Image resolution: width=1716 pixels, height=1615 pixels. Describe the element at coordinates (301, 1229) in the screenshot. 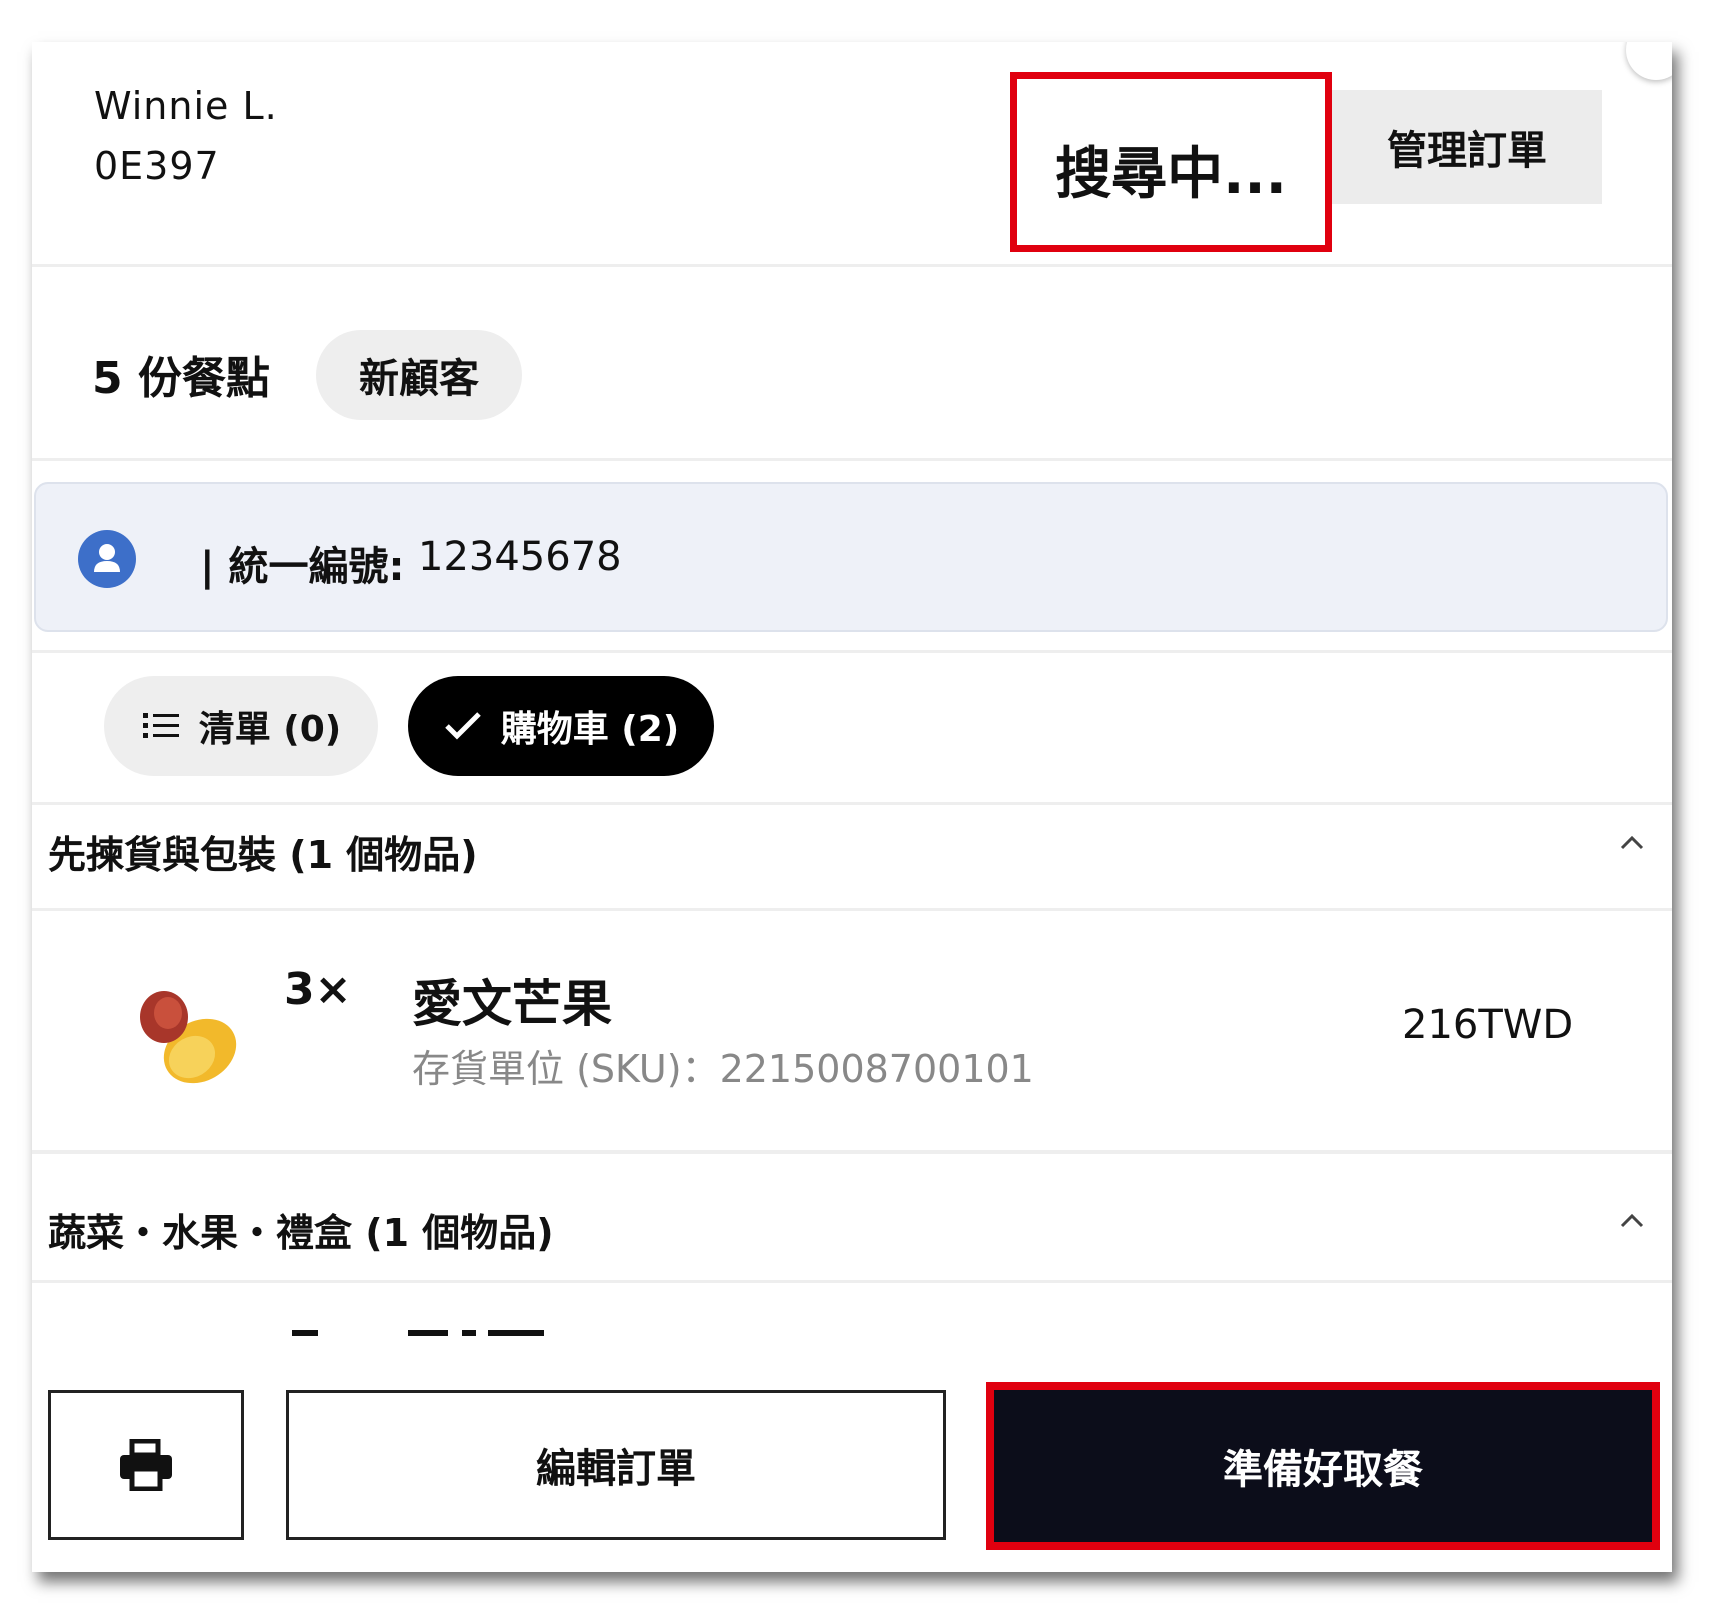

I see `section-title: 蔬菜・水果・禮盒 (1 個物品)` at that location.